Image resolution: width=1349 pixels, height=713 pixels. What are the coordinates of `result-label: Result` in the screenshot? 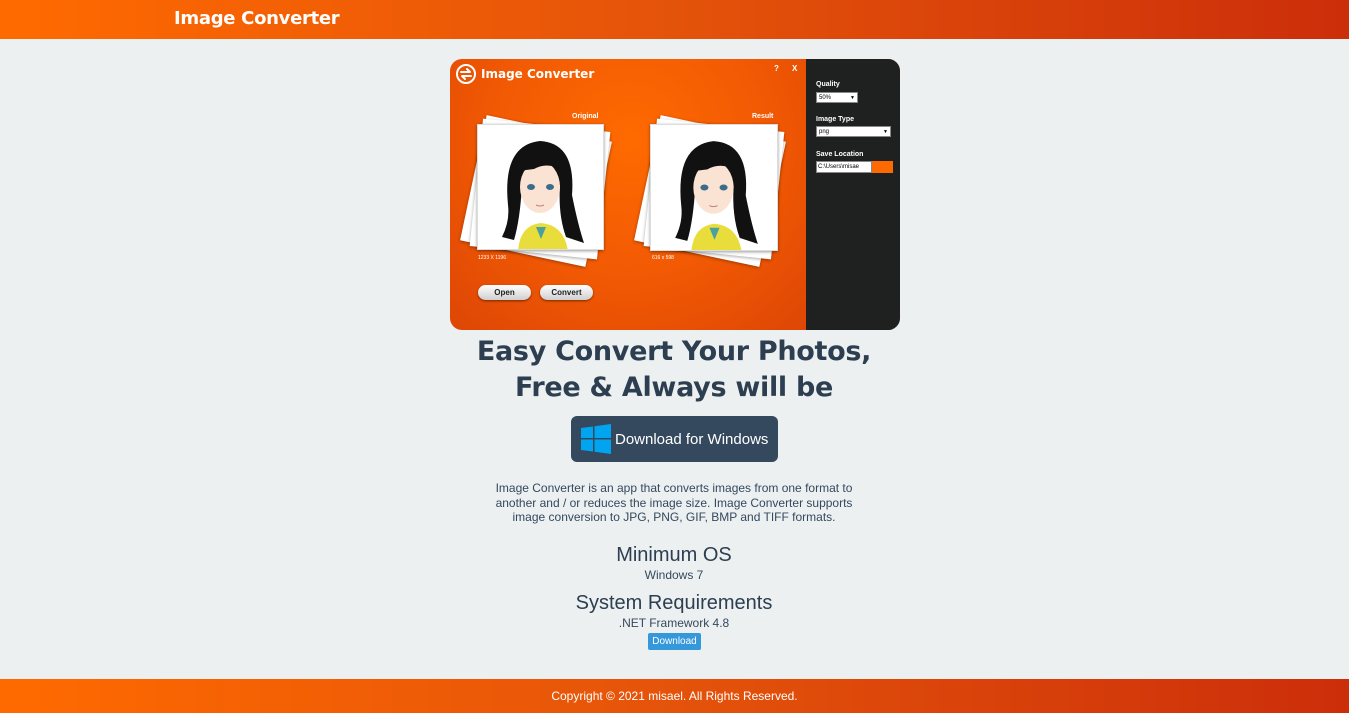 It's located at (763, 116).